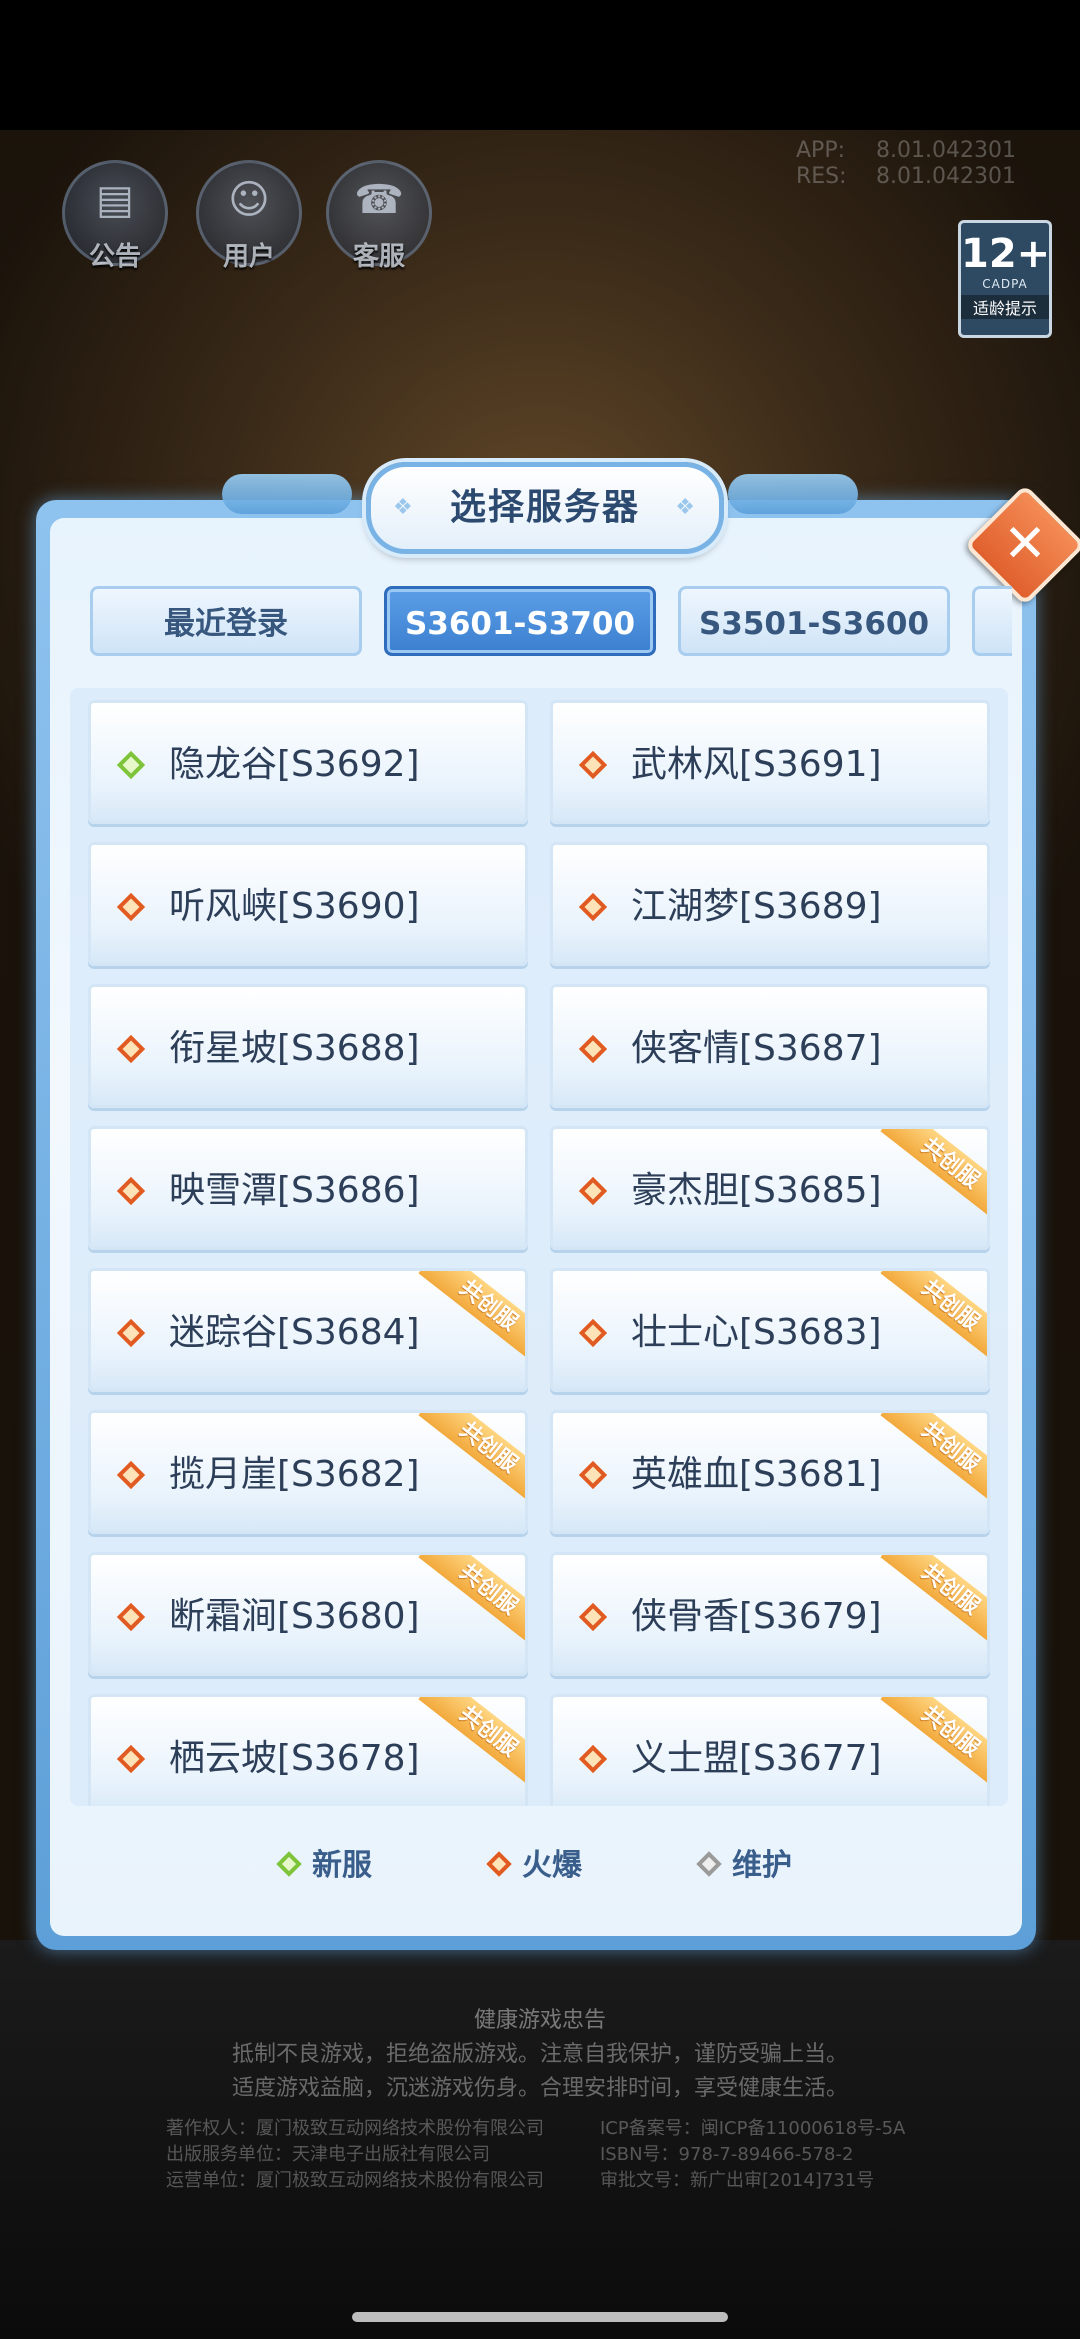 Image resolution: width=1080 pixels, height=2339 pixels. I want to click on dialog-title: 选择服务器, so click(544, 507).